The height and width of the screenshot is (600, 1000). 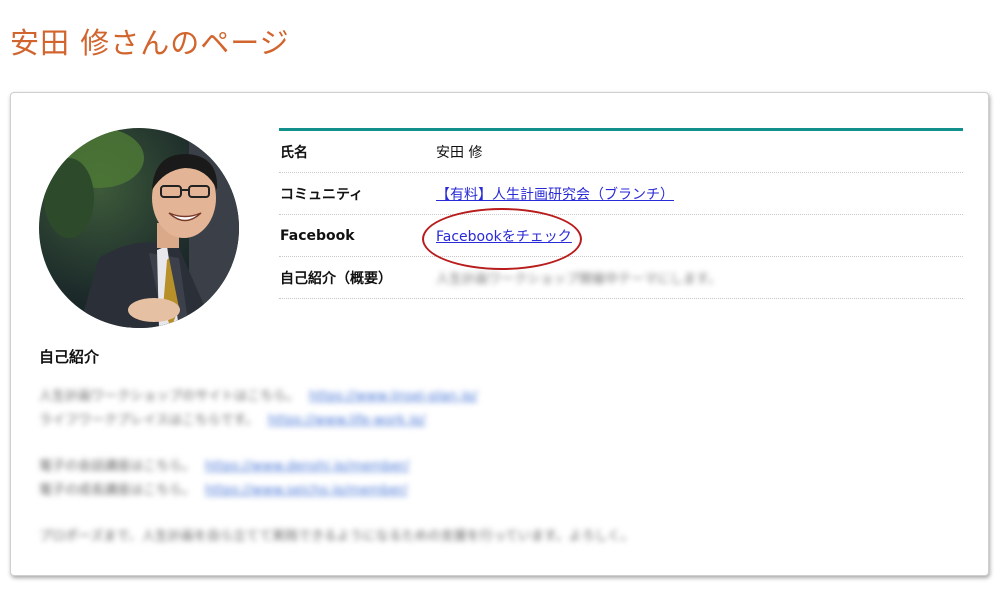 What do you see at coordinates (169, 396) in the screenshot?
I see `intro-line-text: 人生計画ワークショップのサイトはこちら。` at bounding box center [169, 396].